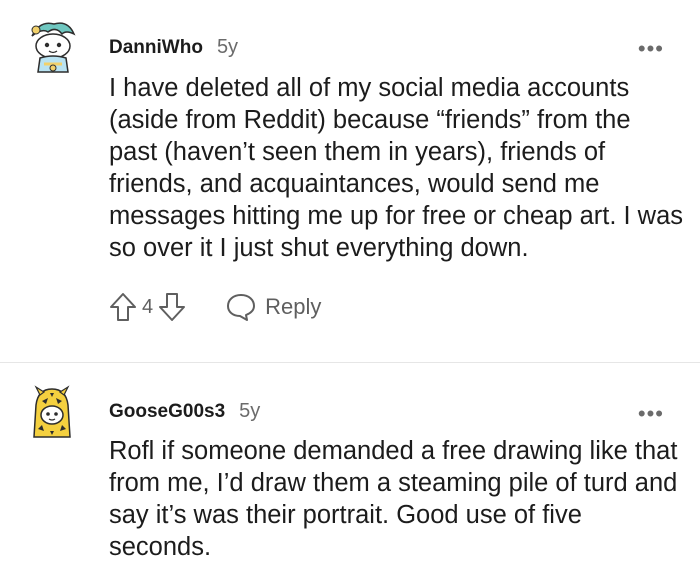 Image resolution: width=700 pixels, height=585 pixels. I want to click on reply-label: Reply, so click(293, 306).